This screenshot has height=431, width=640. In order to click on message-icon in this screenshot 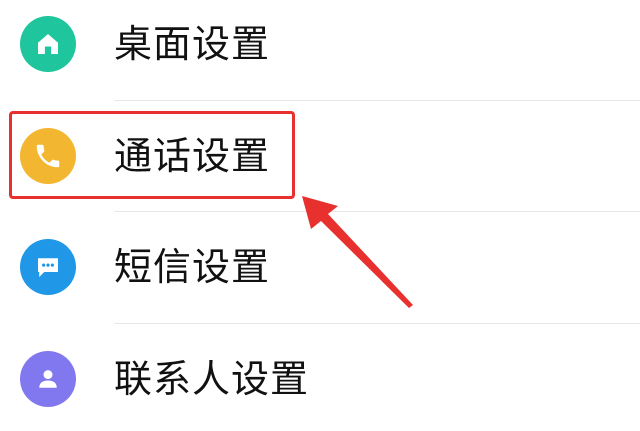, I will do `click(48, 267)`.